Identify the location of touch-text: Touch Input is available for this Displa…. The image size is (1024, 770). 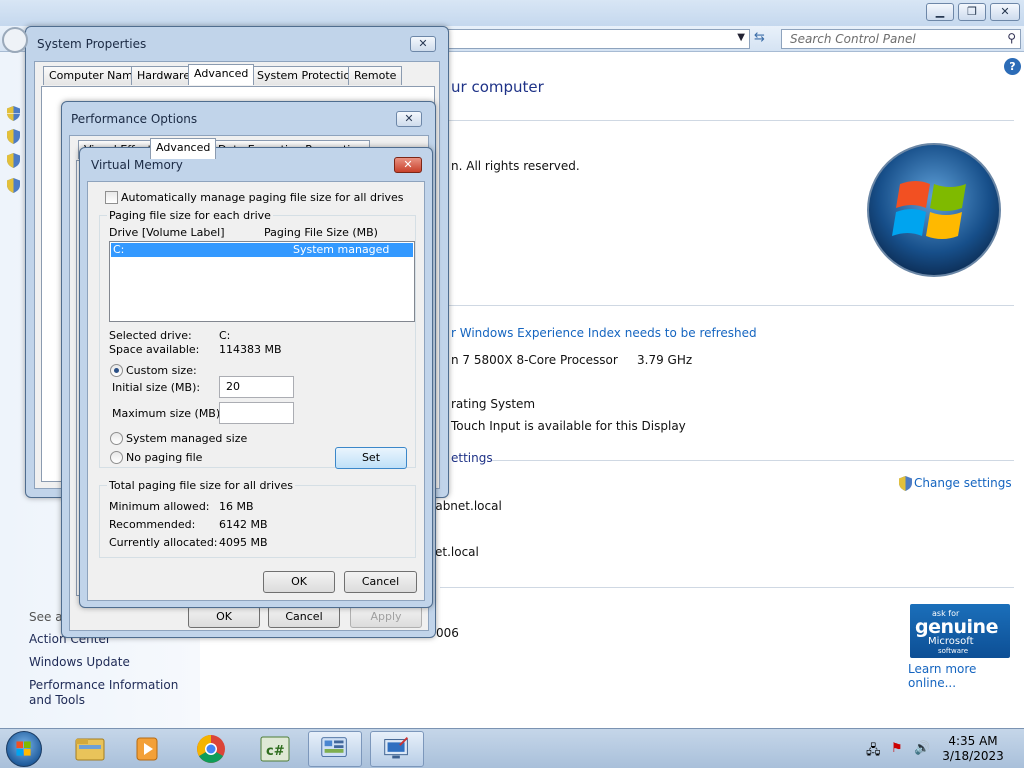
(568, 426).